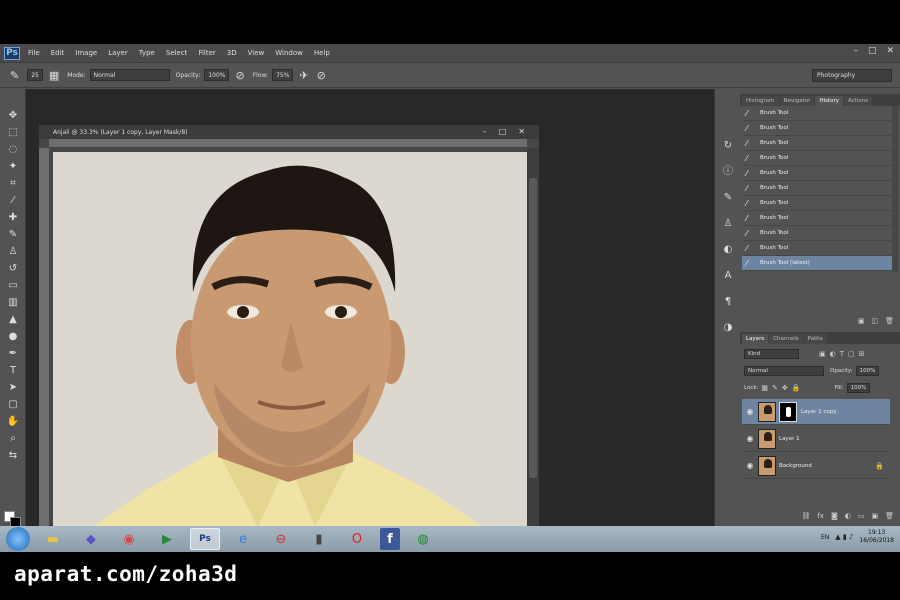 Image resolution: width=900 pixels, height=600 pixels. Describe the element at coordinates (13, 150) in the screenshot. I see `lasso-tool-icon: ◌` at that location.